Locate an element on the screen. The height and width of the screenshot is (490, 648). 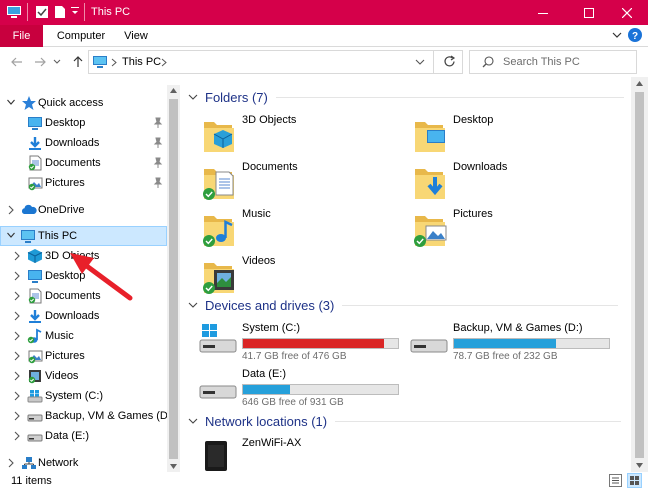
tab-file: File is located at coordinates (21, 36).